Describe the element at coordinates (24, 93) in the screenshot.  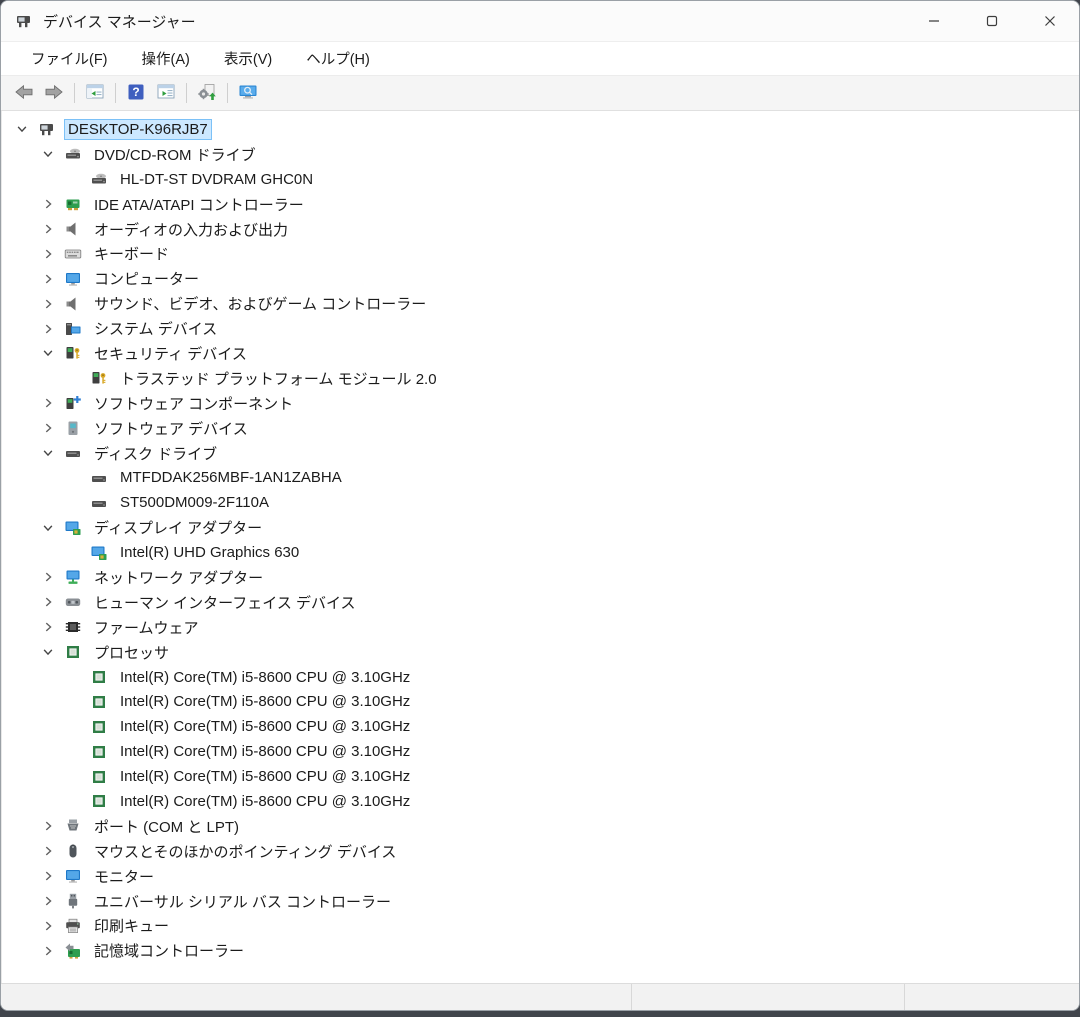
I see `back-button` at that location.